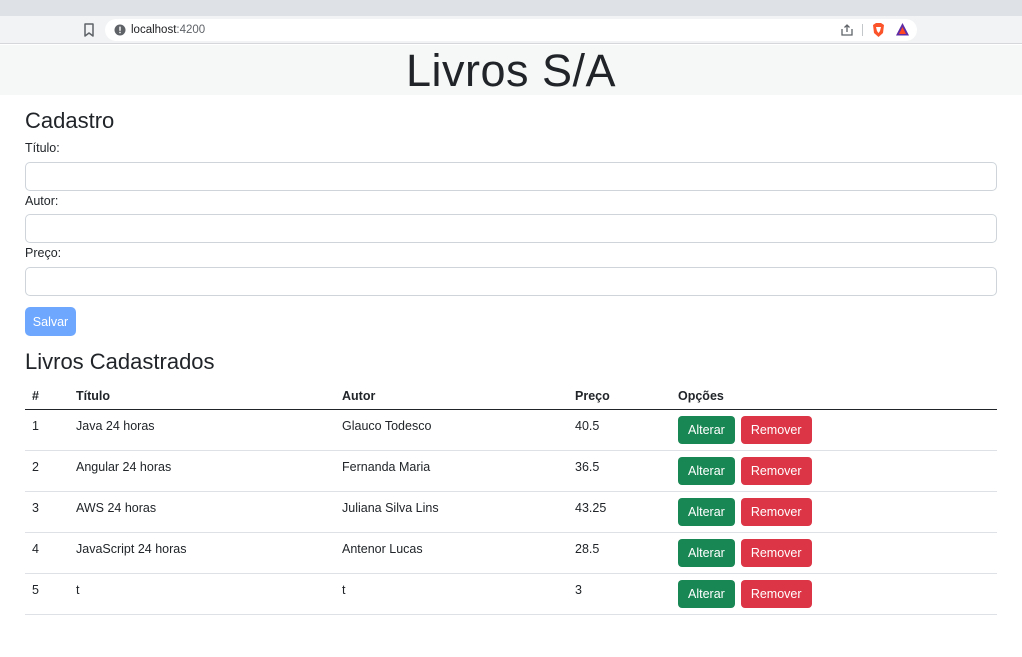 The height and width of the screenshot is (657, 1022). What do you see at coordinates (191, 30) in the screenshot?
I see `url-port: :4200` at bounding box center [191, 30].